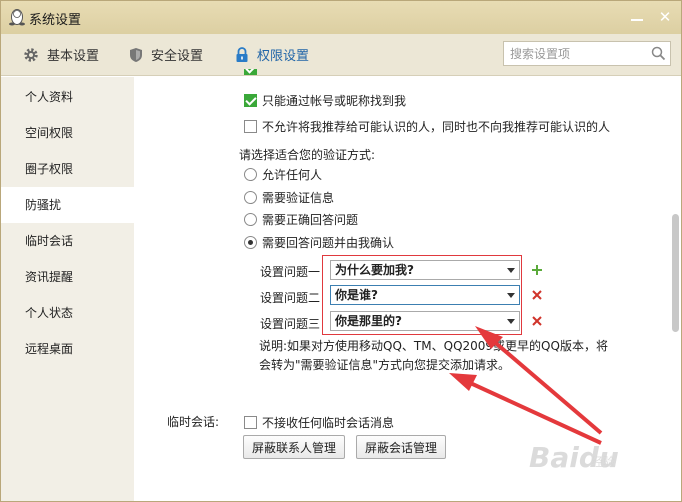 Image resolution: width=682 pixels, height=502 pixels. I want to click on sidebar-item-profile: 个人资料, so click(67, 97).